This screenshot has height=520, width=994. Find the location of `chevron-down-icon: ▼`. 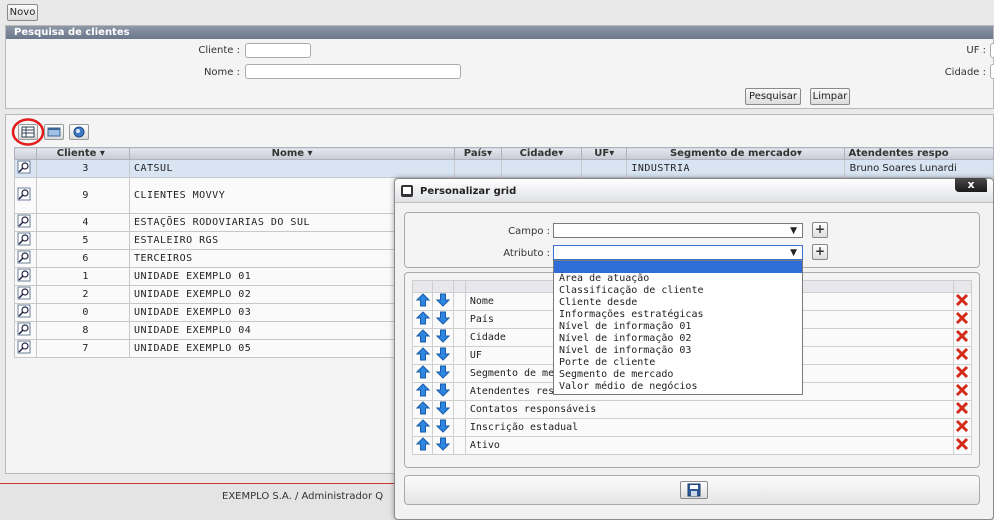

chevron-down-icon: ▼ is located at coordinates (793, 253).